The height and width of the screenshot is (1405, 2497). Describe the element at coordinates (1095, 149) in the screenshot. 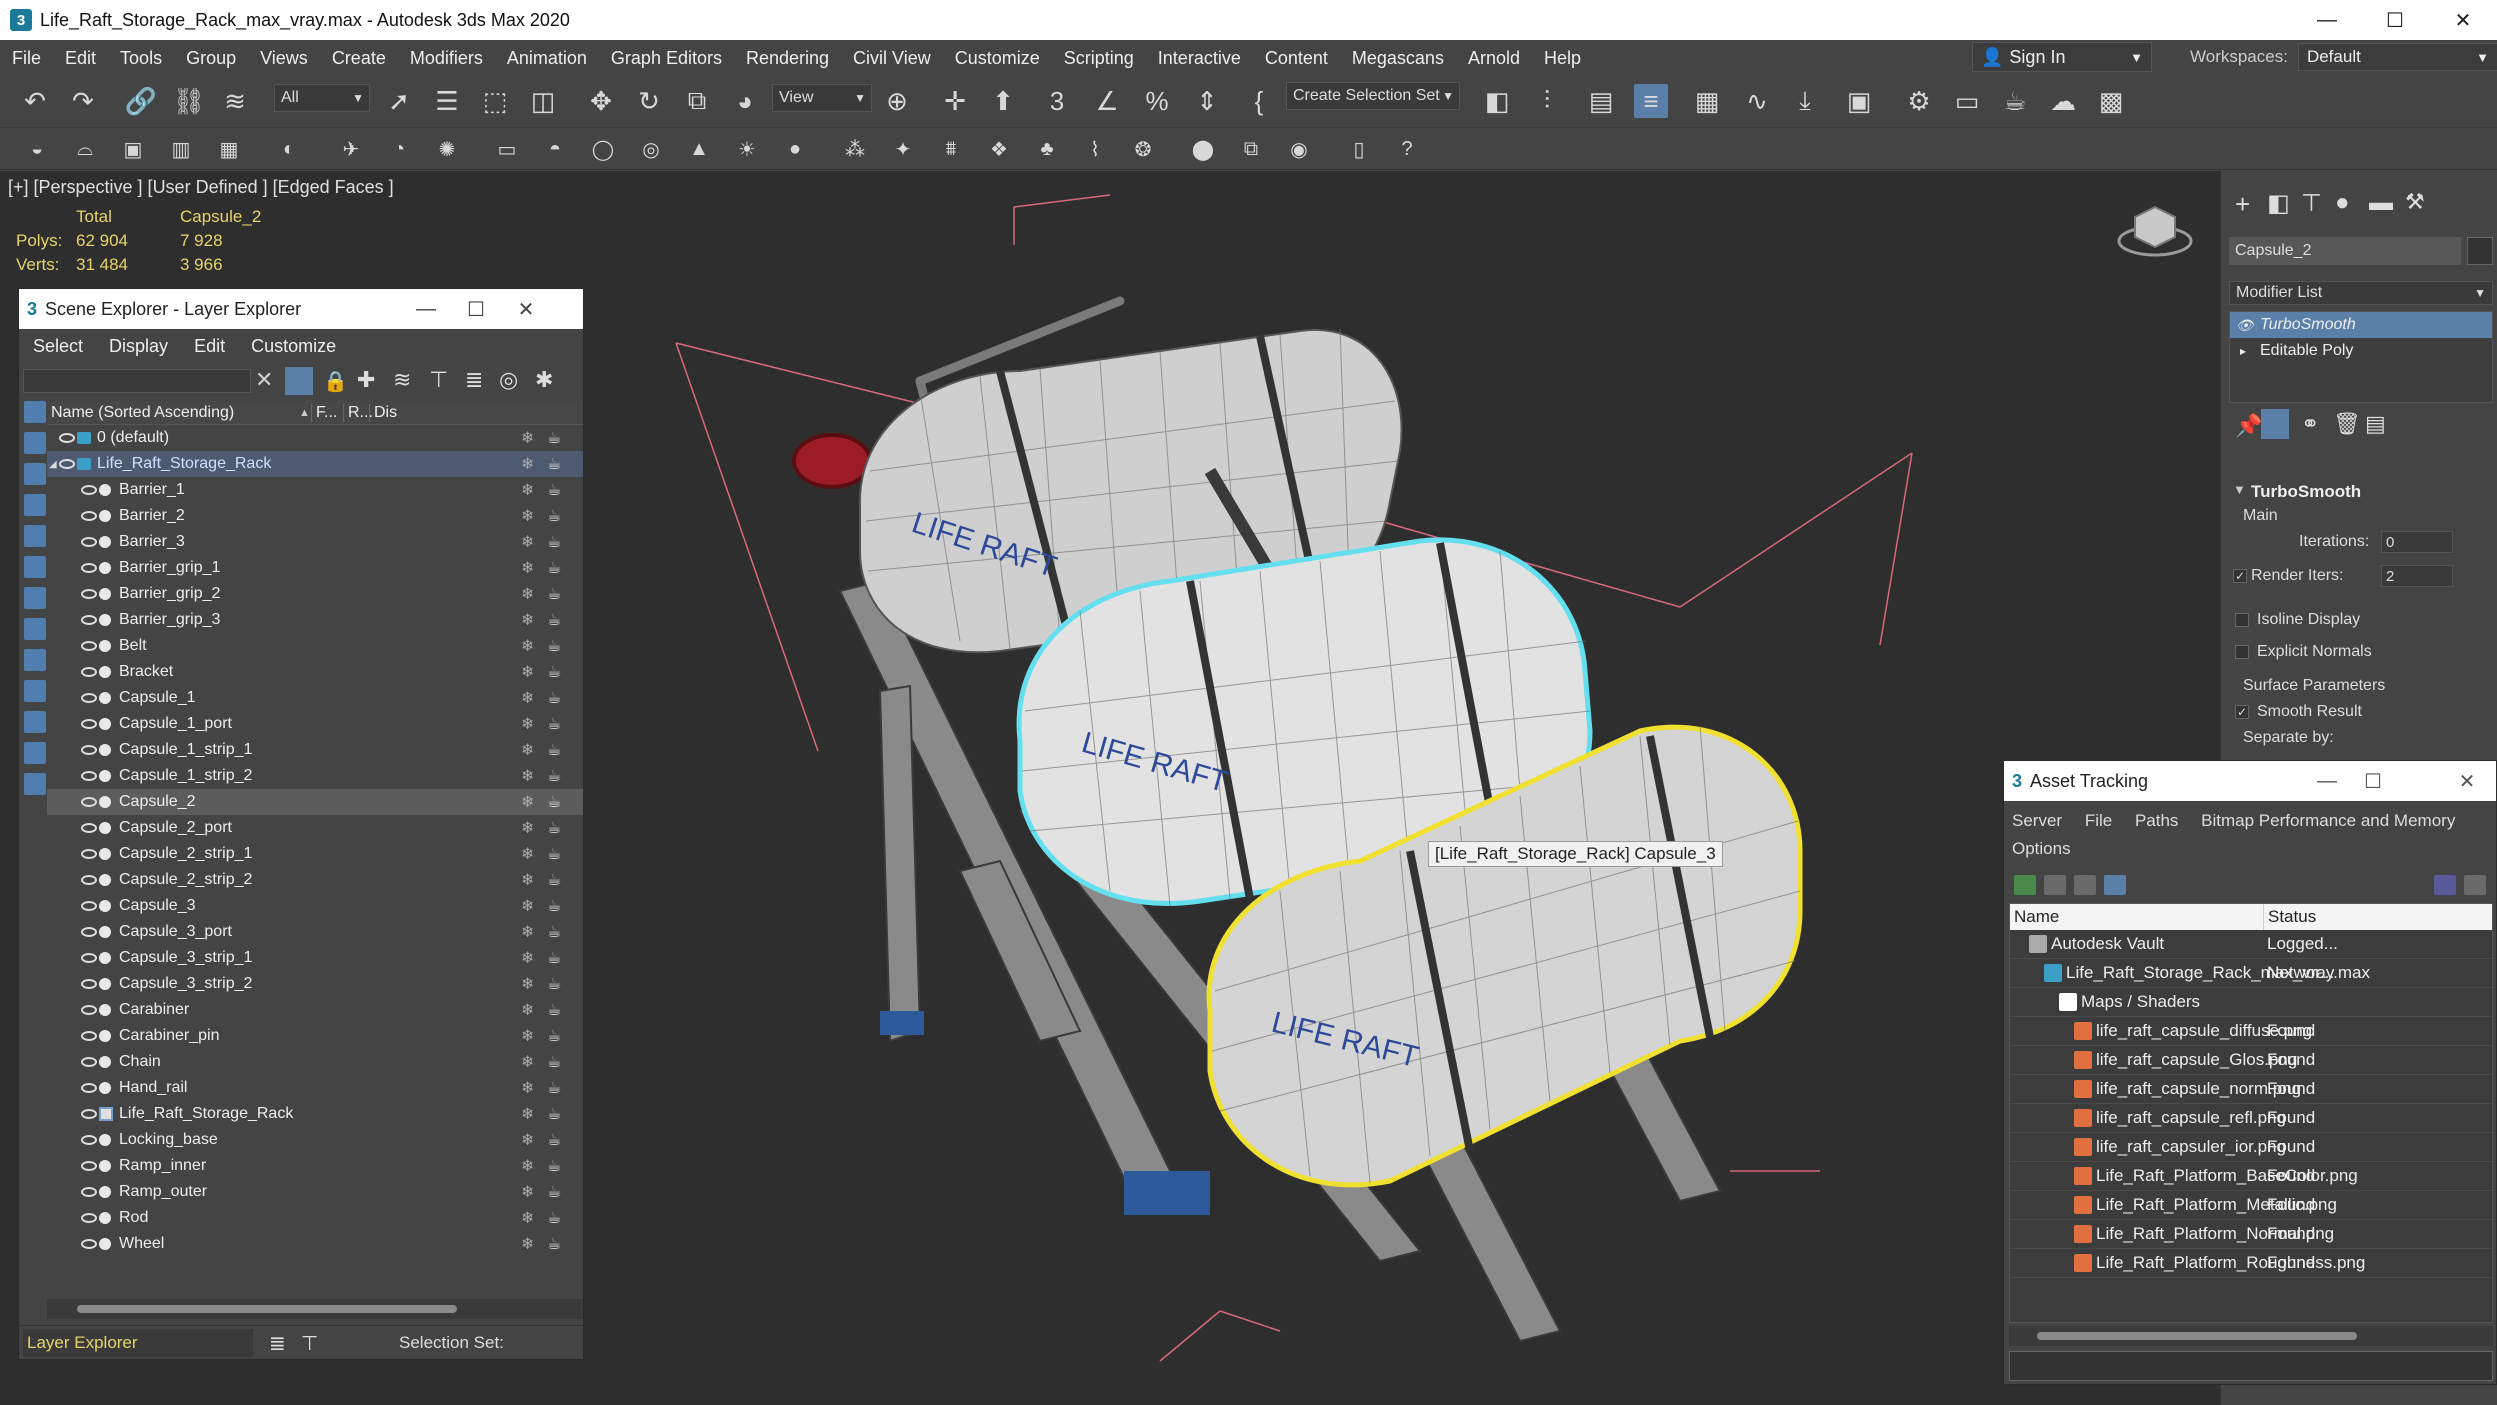

I see `hair-icon: ⌇` at that location.